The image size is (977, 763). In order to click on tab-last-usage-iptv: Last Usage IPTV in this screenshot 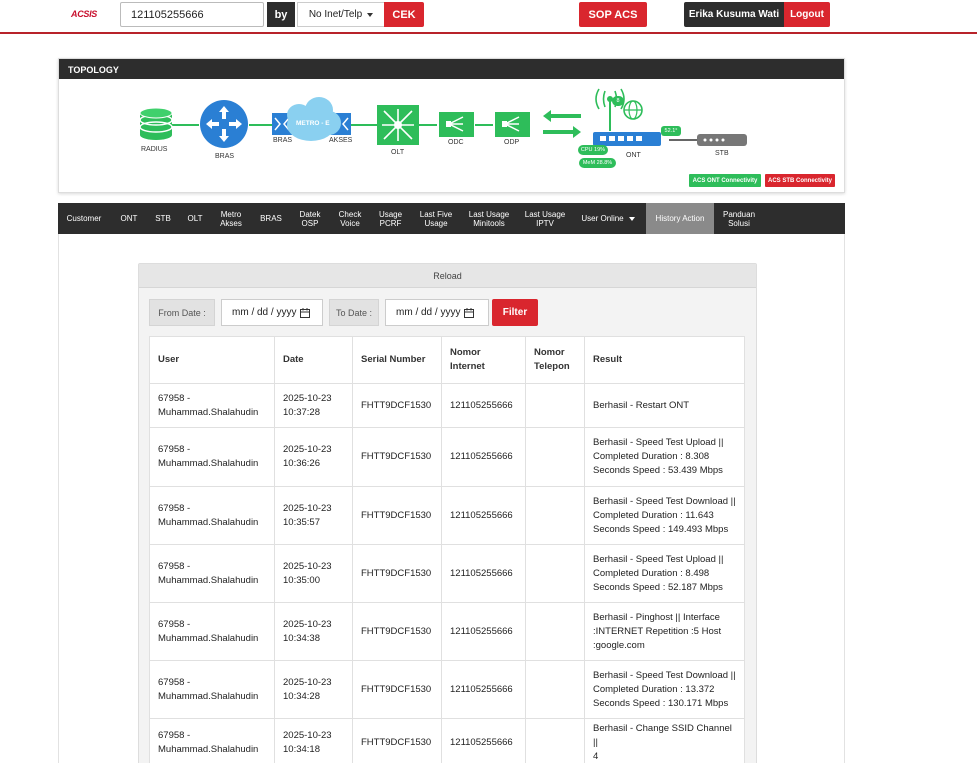, I will do `click(545, 218)`.